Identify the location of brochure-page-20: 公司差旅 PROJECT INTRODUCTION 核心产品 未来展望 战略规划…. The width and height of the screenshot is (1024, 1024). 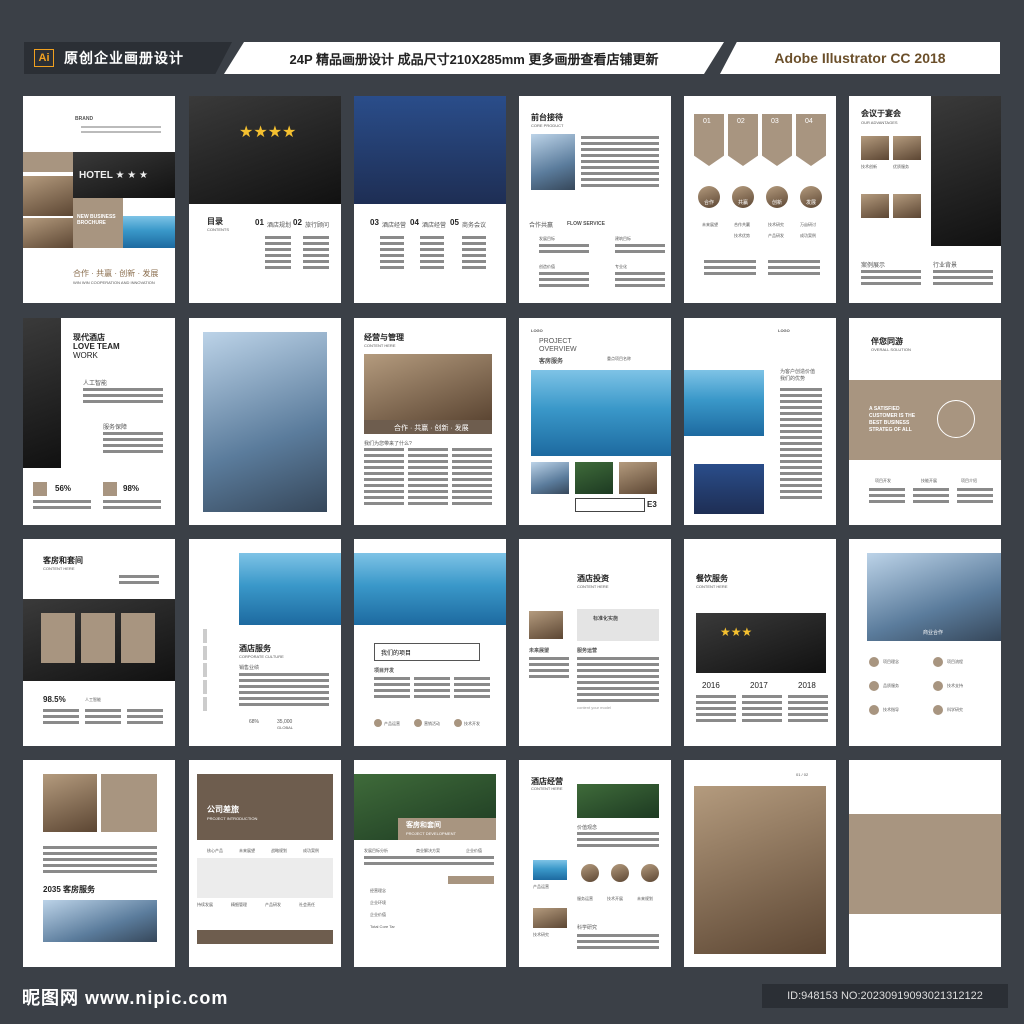
(265, 863).